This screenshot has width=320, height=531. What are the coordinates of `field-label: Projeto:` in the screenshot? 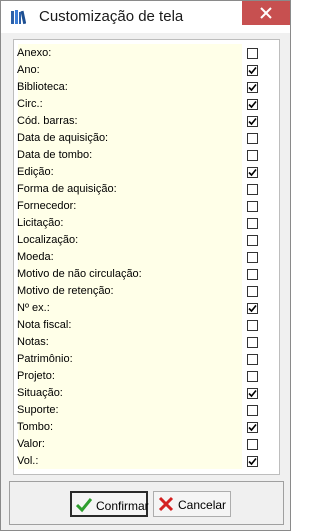 It's located at (36, 376).